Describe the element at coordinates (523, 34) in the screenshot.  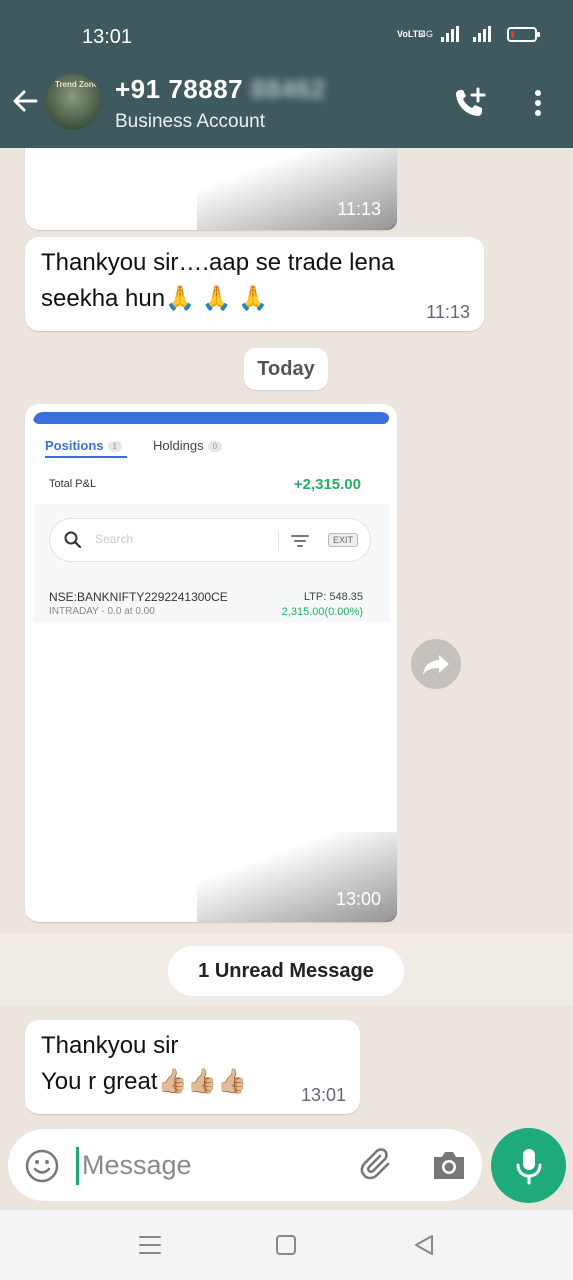
I see `battery-icon` at that location.